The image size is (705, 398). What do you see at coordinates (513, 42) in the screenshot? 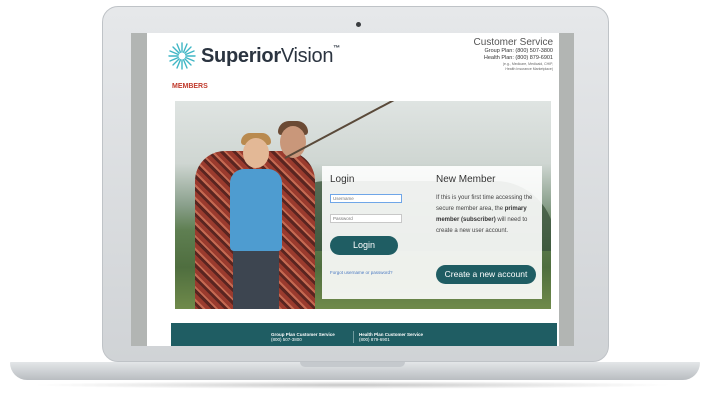
I see `customer-service-title: Customer Service` at bounding box center [513, 42].